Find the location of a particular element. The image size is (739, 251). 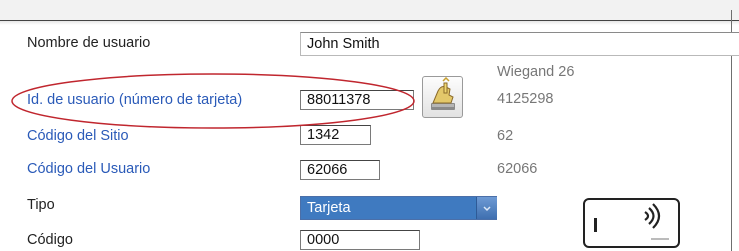

window-top-bar is located at coordinates (369, 10).